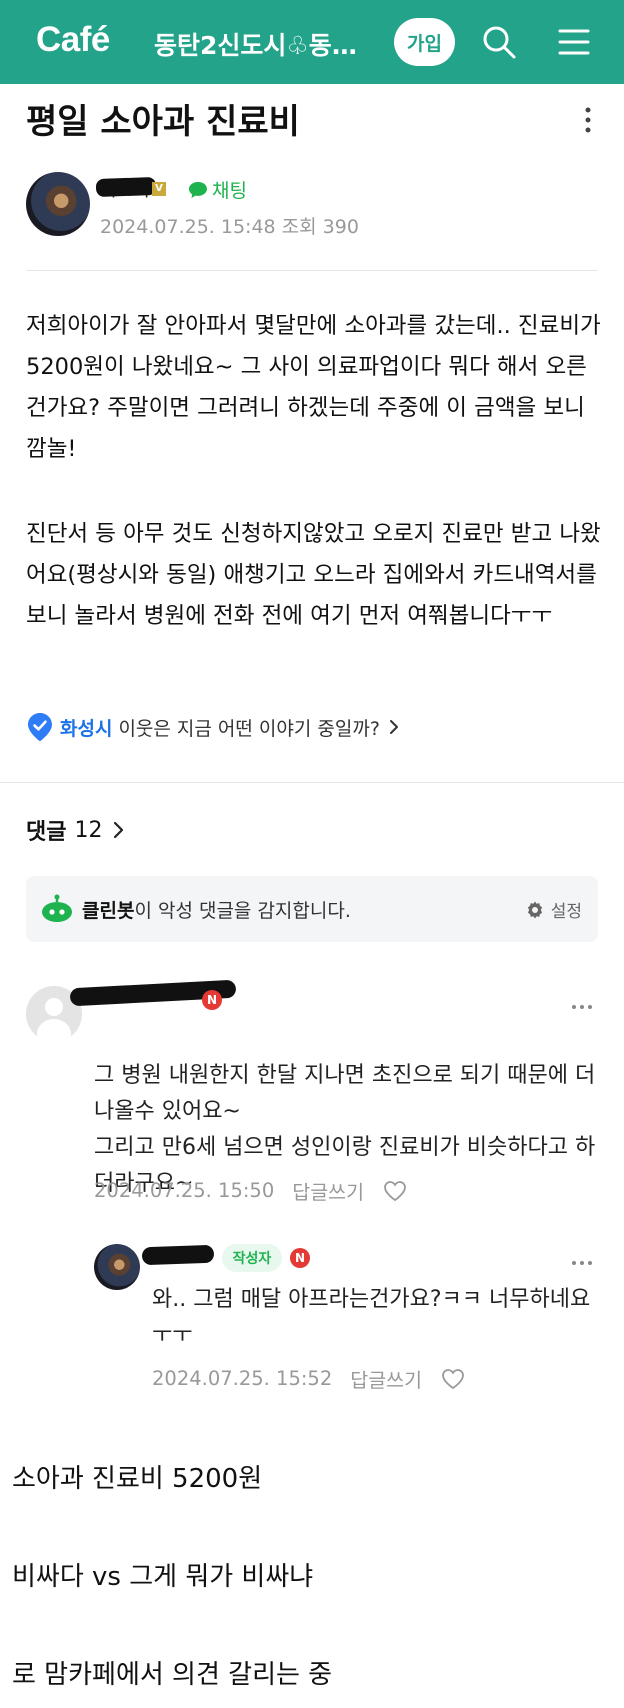  Describe the element at coordinates (242, 911) in the screenshot. I see `cleanbot-message: 이 악성 댓글을 감지합니다.` at that location.